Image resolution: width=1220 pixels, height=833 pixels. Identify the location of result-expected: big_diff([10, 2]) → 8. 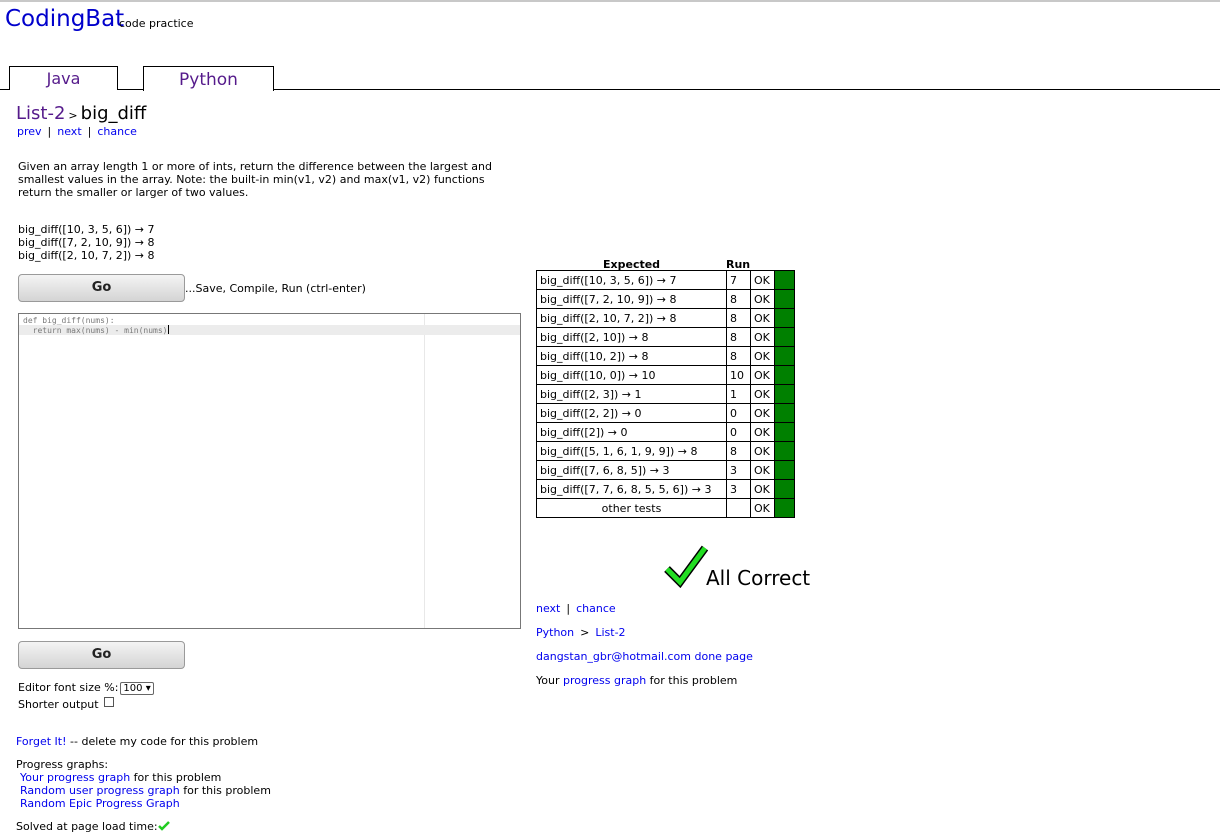
(631, 356).